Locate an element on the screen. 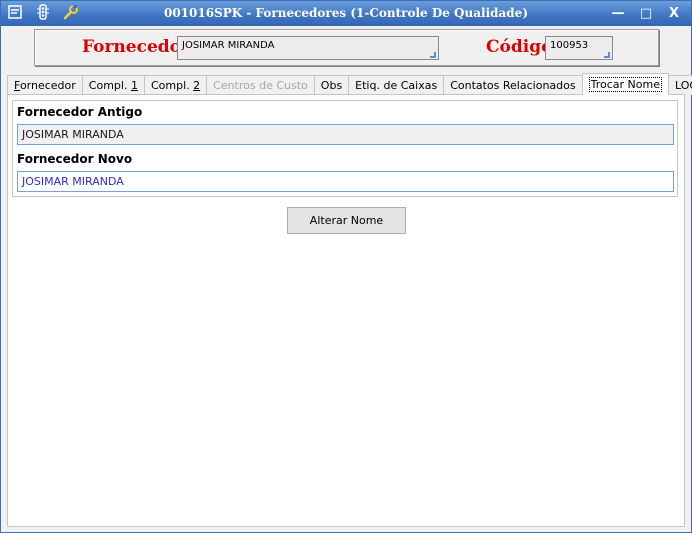 The image size is (692, 533). old-supplier-label: Fornecedor Antigo is located at coordinates (80, 112).